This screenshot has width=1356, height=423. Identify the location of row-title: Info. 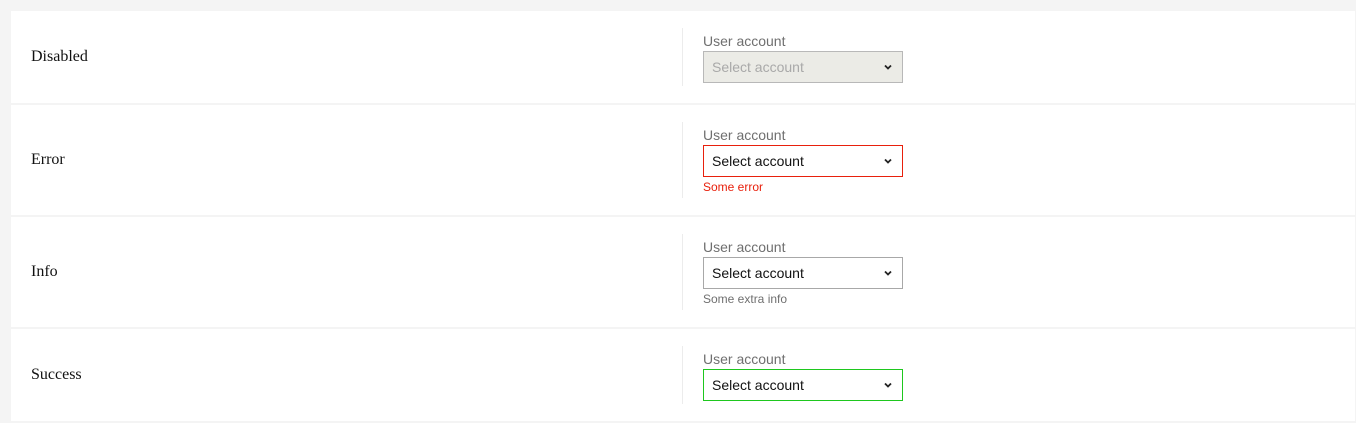
(44, 271).